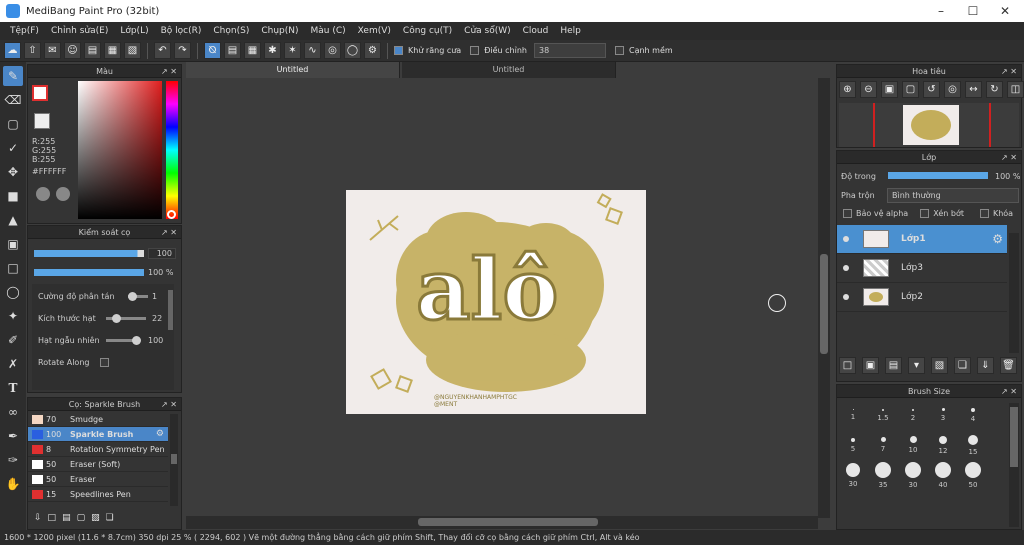  Describe the element at coordinates (372, 50) in the screenshot. I see `snap-settings-icon: ⚙` at that location.